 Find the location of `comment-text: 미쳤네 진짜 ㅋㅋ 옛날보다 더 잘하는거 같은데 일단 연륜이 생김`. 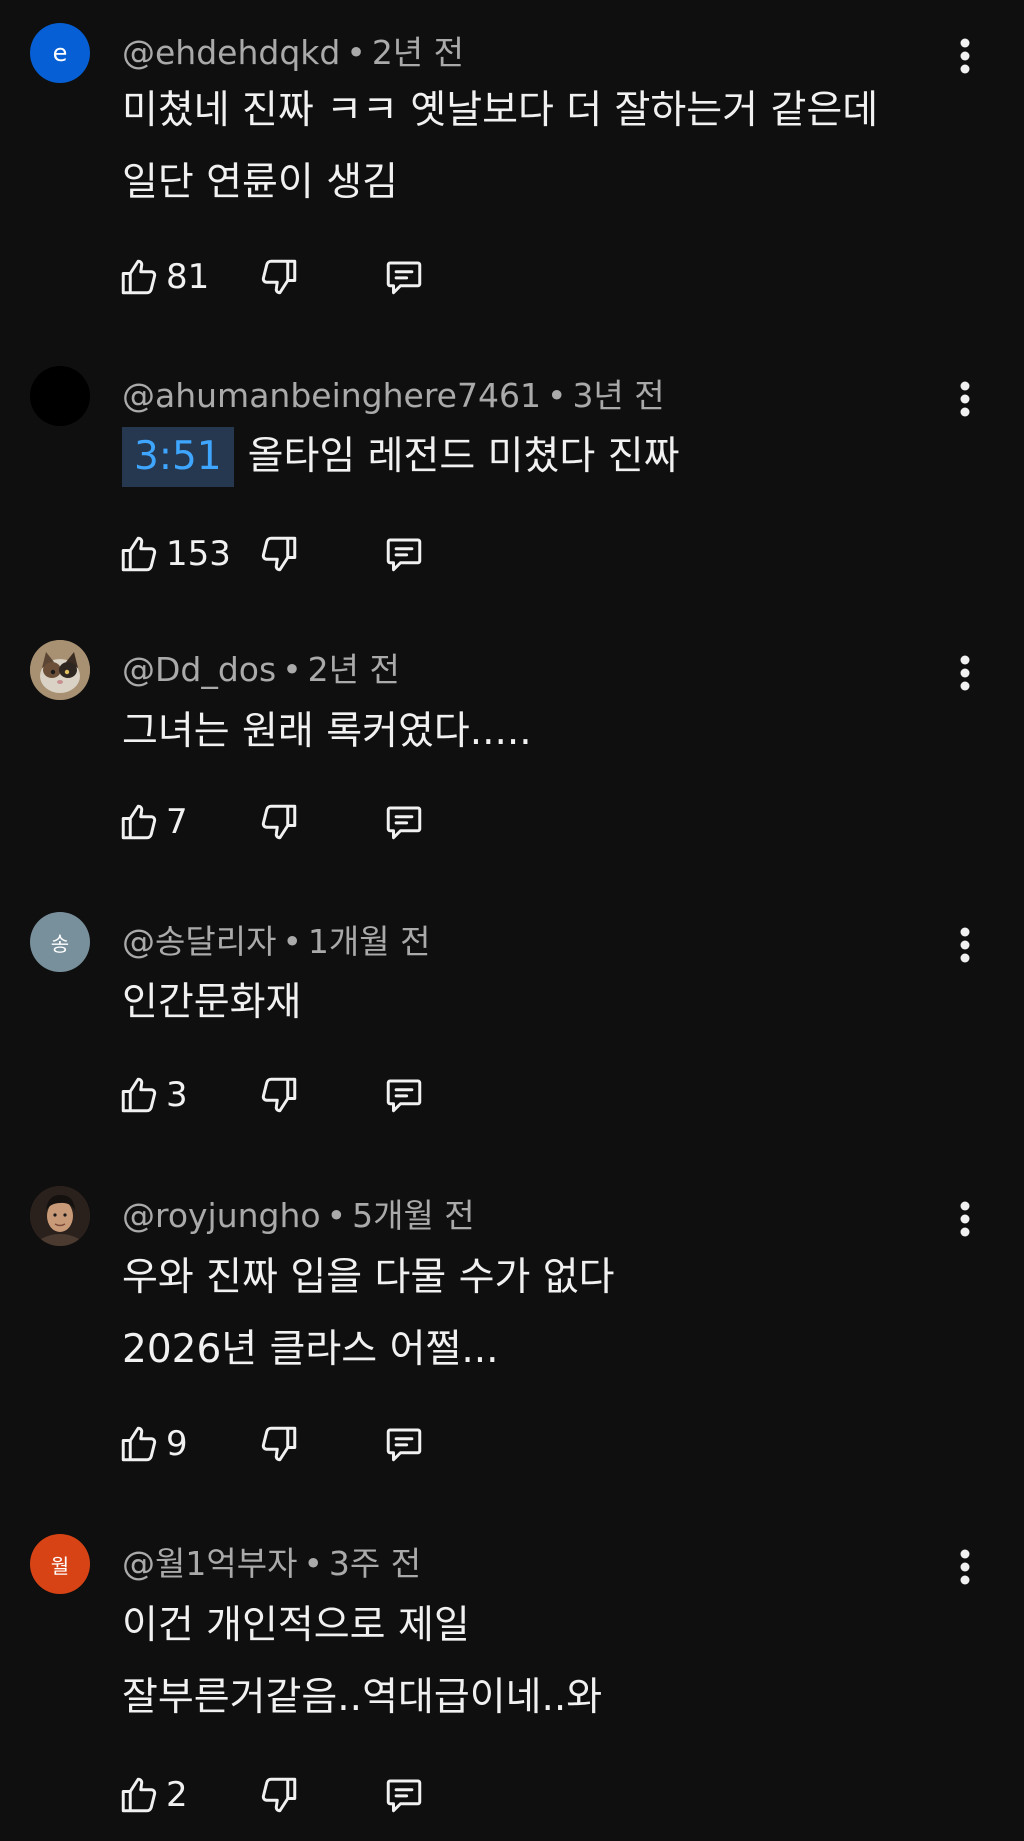

comment-text: 미쳤네 진짜 ㅋㅋ 옛날보다 더 잘하는거 같은데 일단 연륜이 생김 is located at coordinates (500, 147).